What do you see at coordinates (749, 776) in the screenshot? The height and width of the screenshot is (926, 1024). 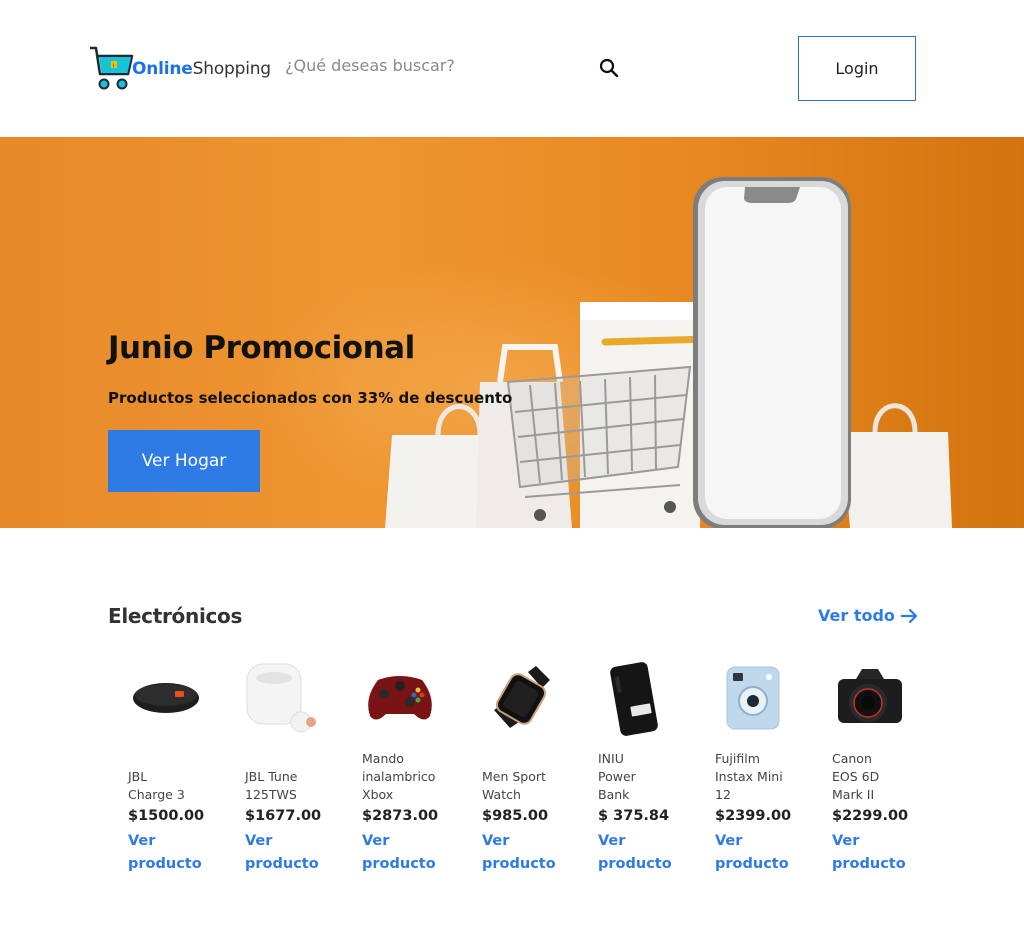 I see `product-name: Fujifilm Instax Mini 12` at bounding box center [749, 776].